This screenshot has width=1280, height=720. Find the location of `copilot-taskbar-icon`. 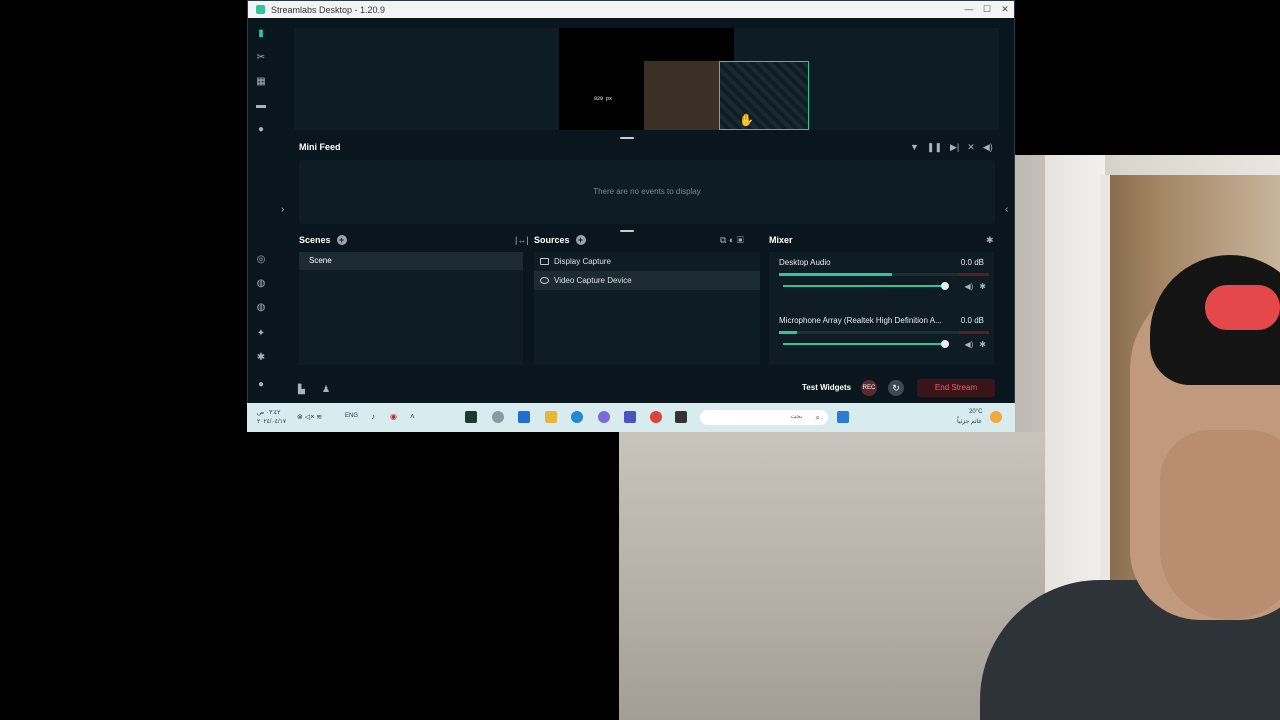

copilot-taskbar-icon is located at coordinates (604, 417).